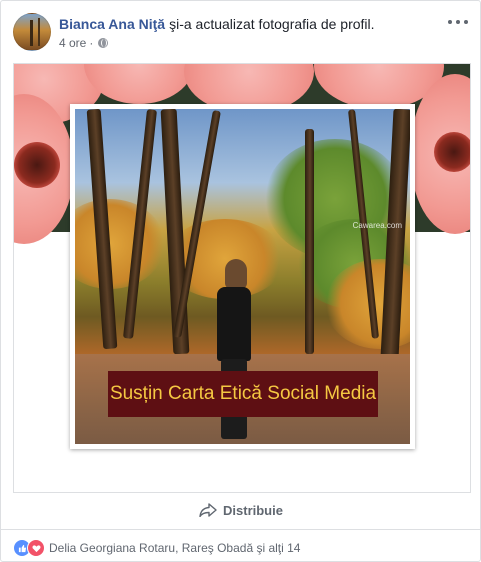 Image resolution: width=481 pixels, height=562 pixels. I want to click on post-action-text: şi-a actualizat fotografia de profil., so click(272, 24).